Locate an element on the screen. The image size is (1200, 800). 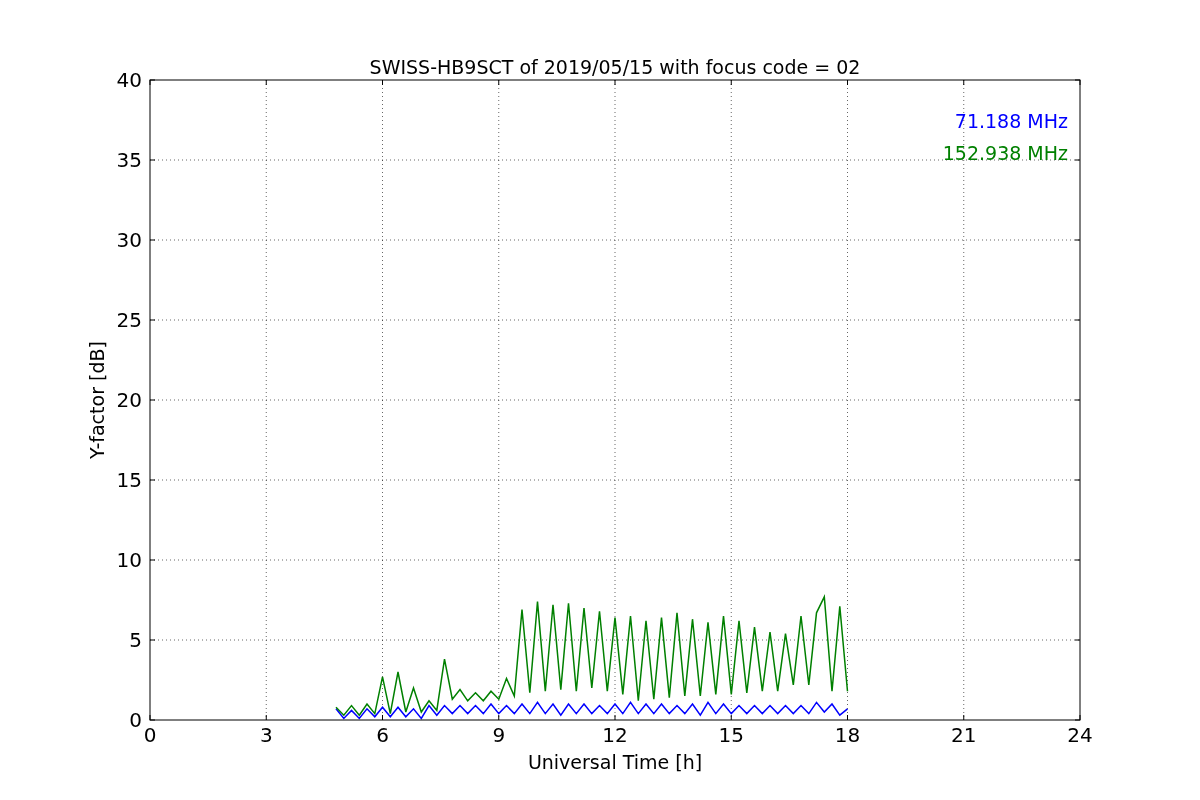
x-tick-label: 15 is located at coordinates (731, 735).